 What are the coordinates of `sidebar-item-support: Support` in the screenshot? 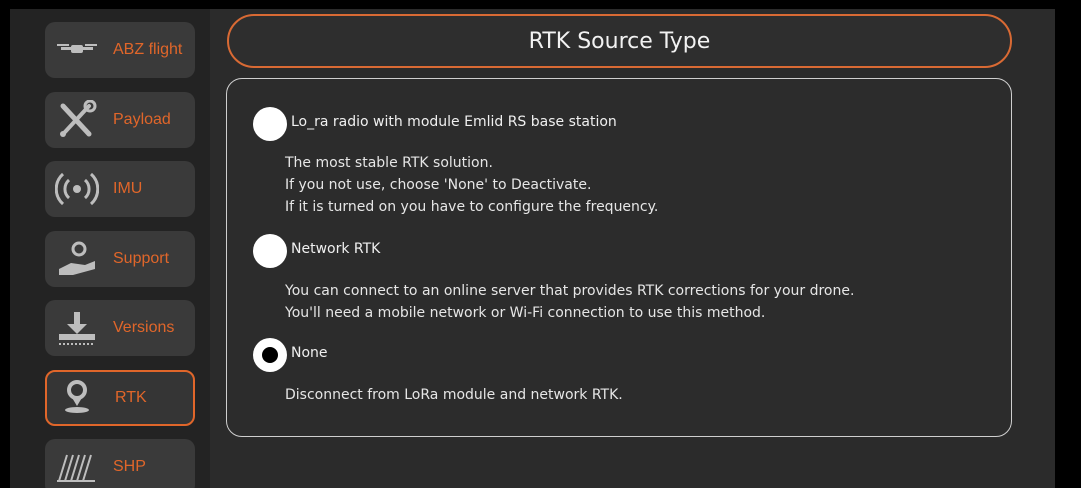 It's located at (120, 259).